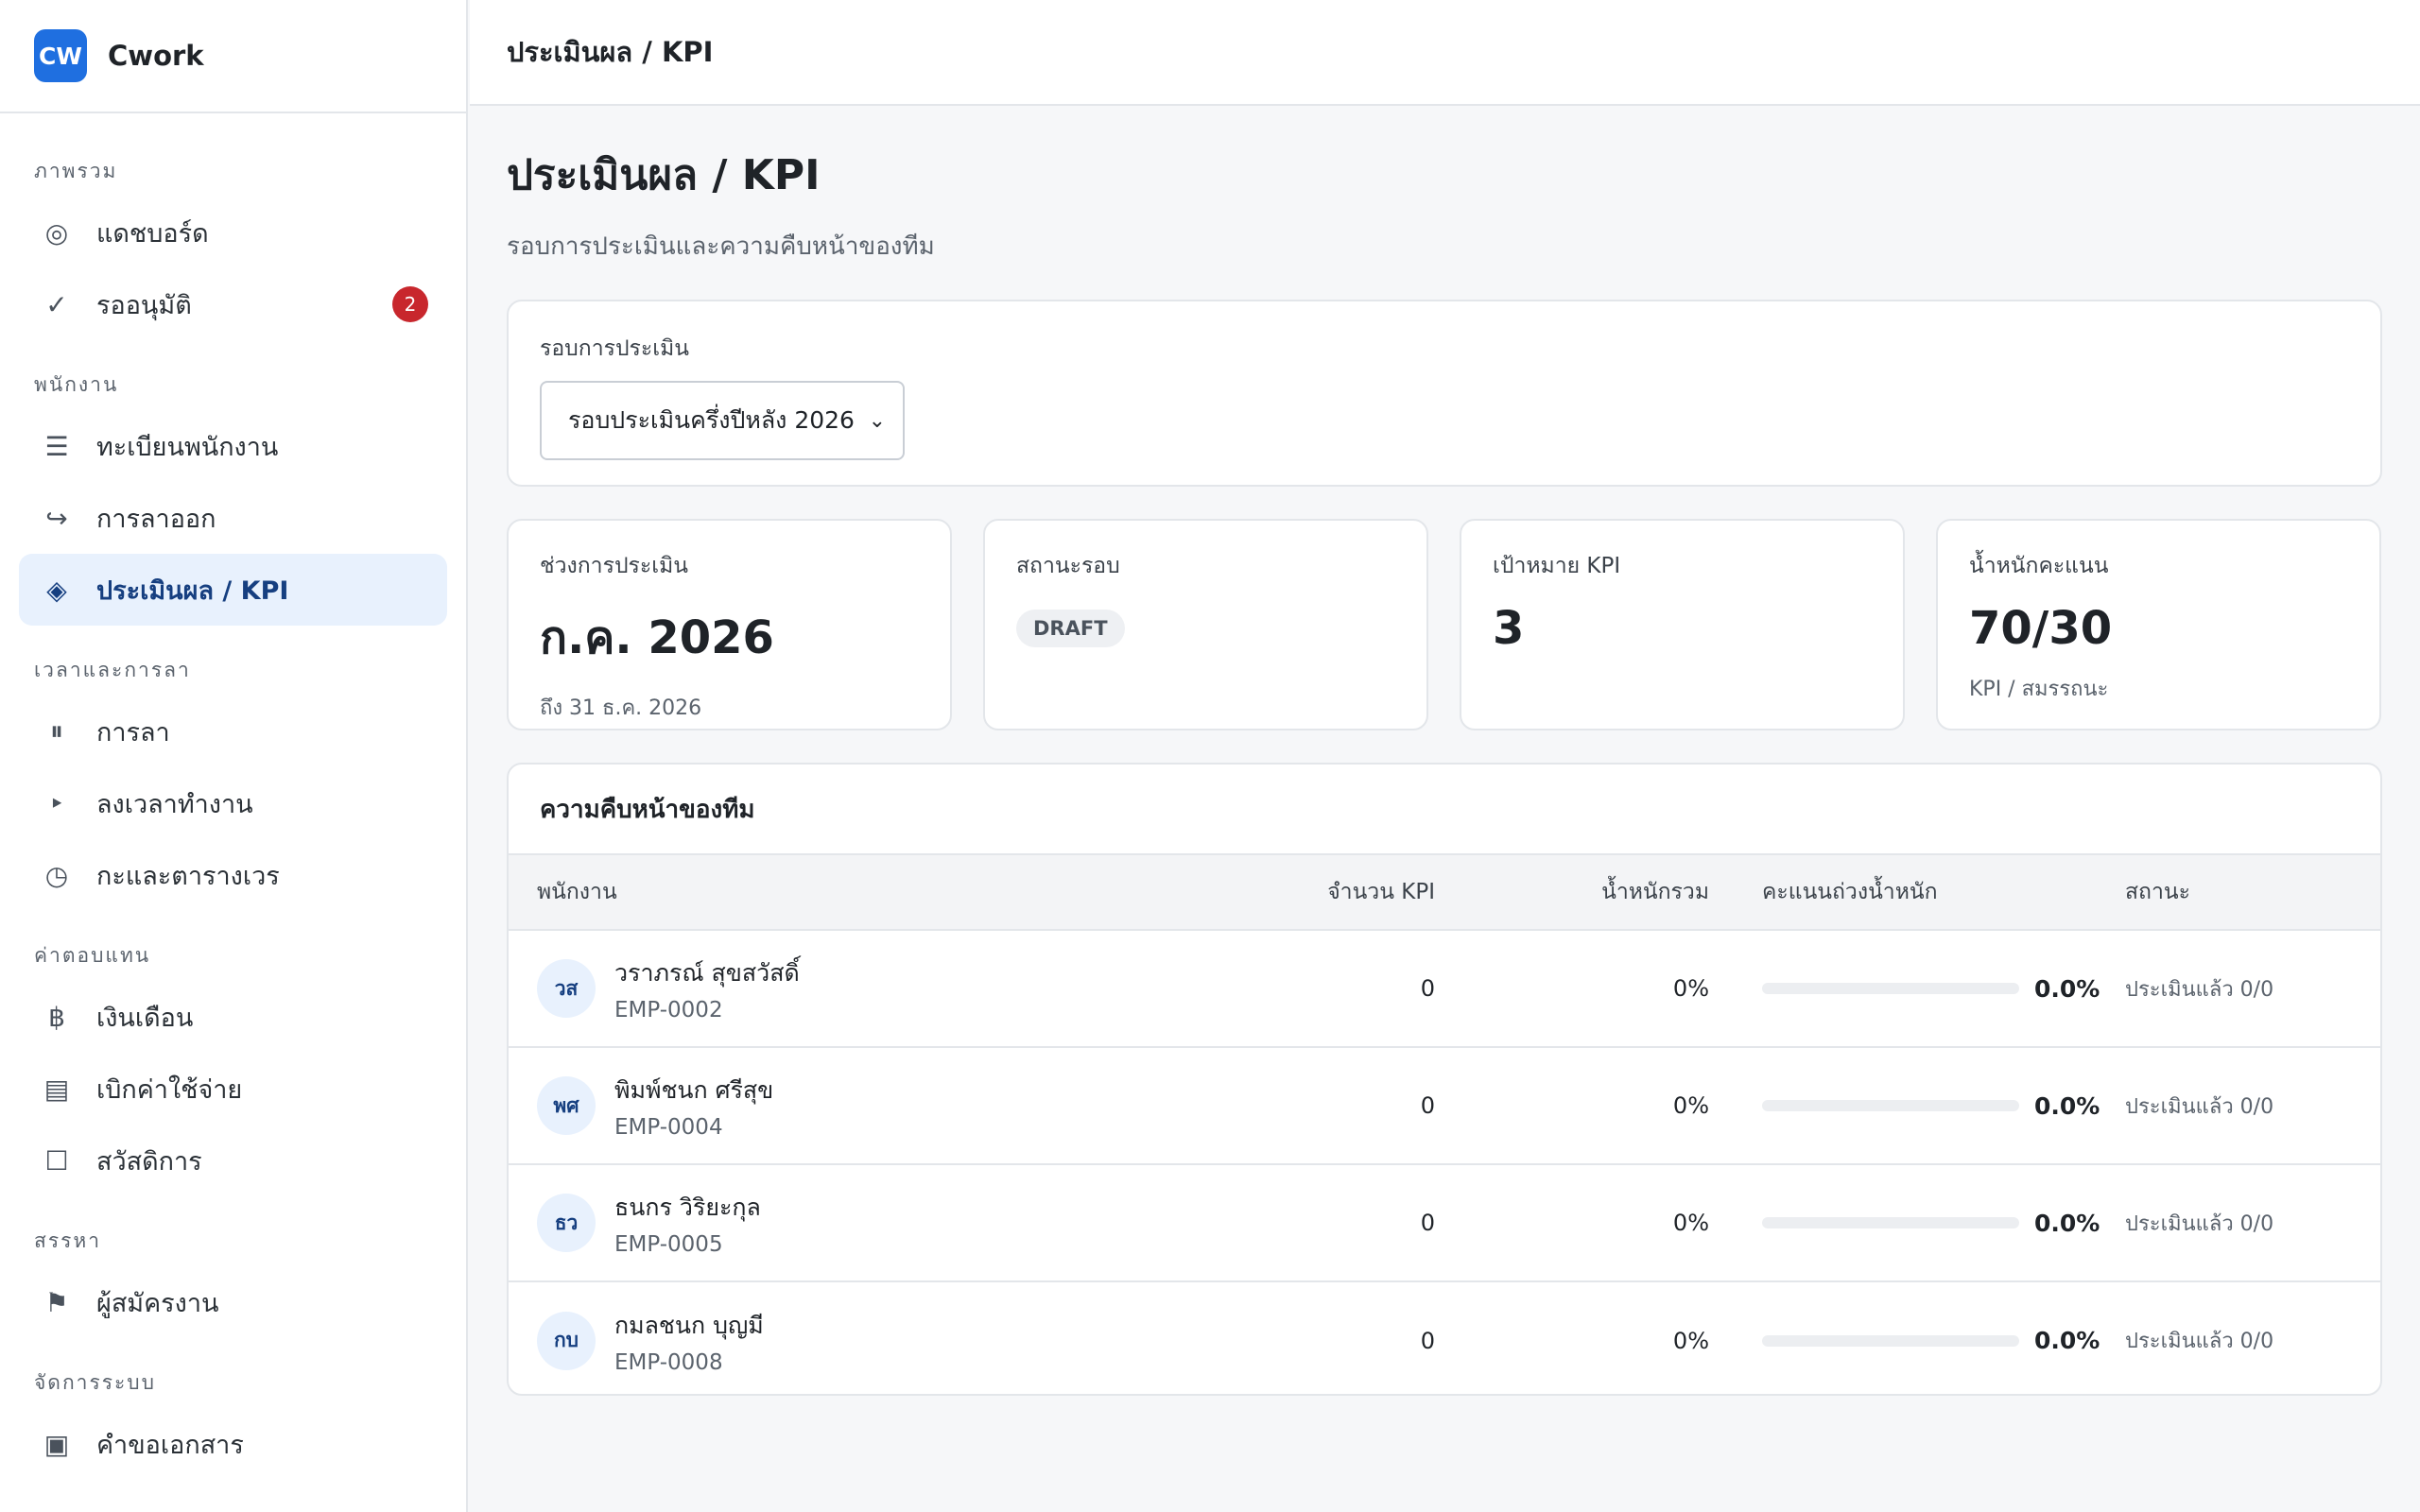  I want to click on col-kpi-count: จำนวน KPI, so click(1381, 892).